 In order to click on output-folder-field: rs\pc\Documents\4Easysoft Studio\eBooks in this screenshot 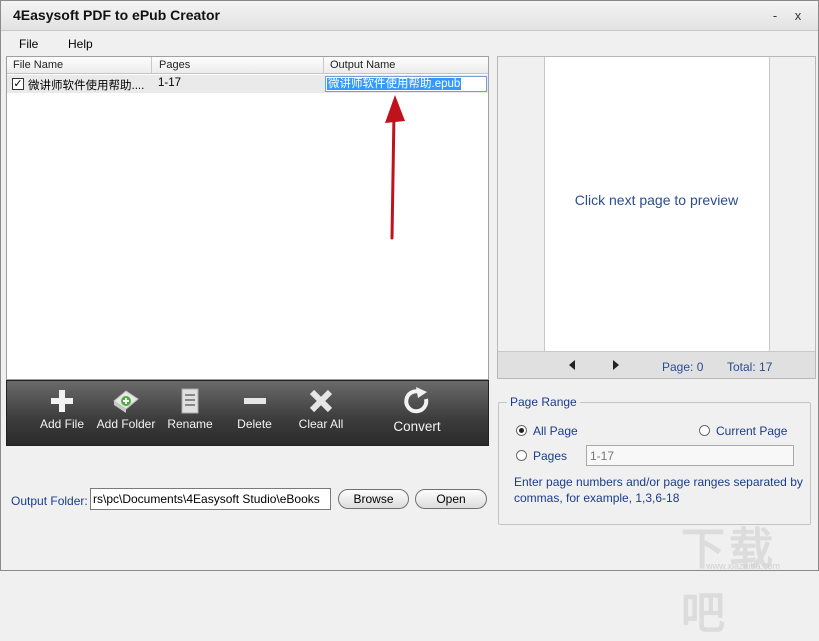, I will do `click(210, 499)`.